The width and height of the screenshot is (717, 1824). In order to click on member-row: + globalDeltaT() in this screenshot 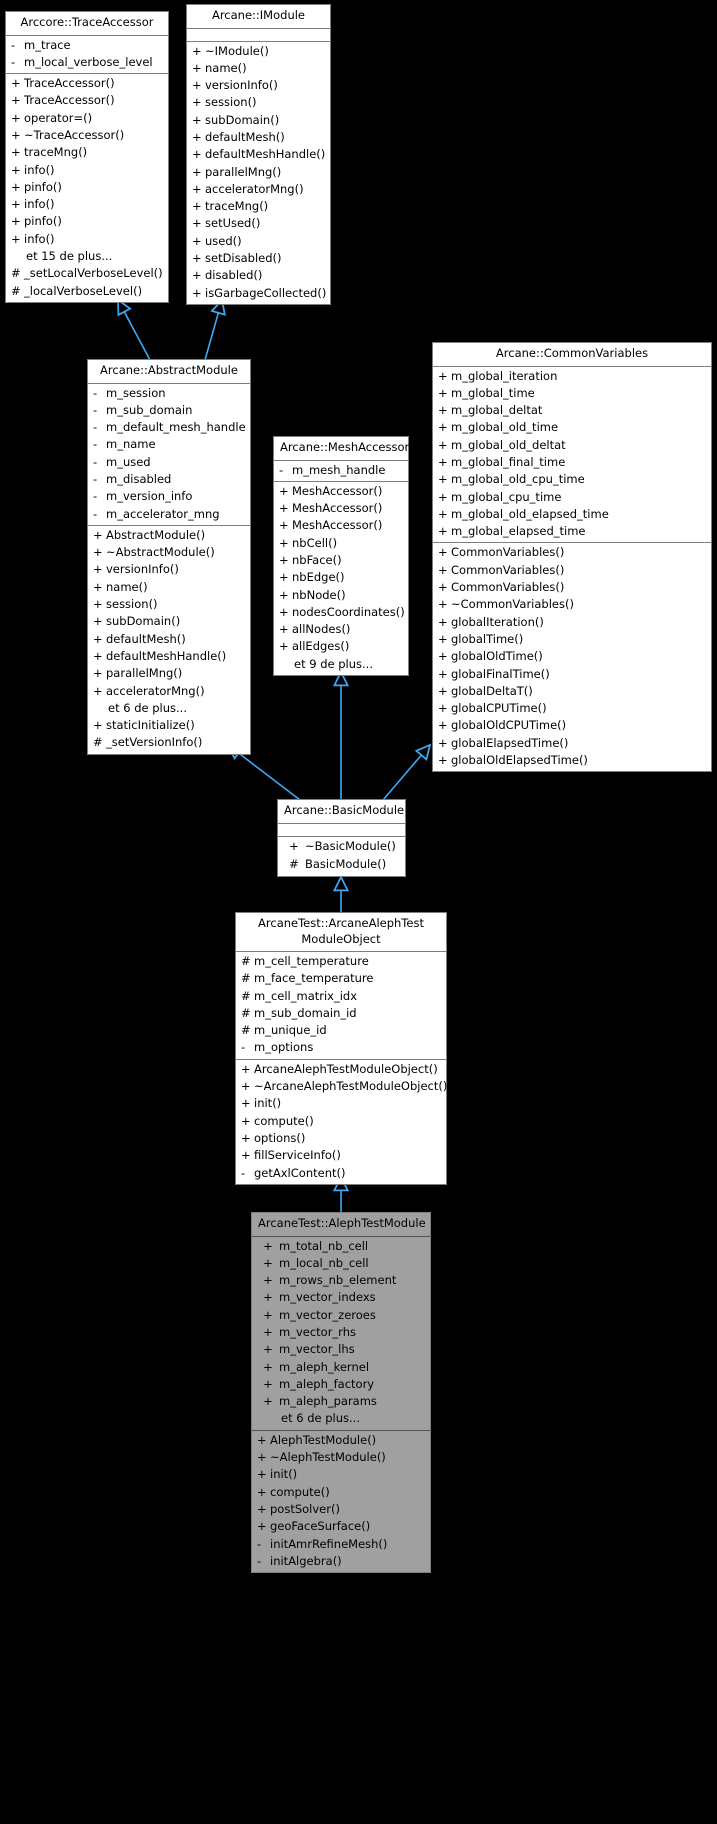, I will do `click(572, 691)`.